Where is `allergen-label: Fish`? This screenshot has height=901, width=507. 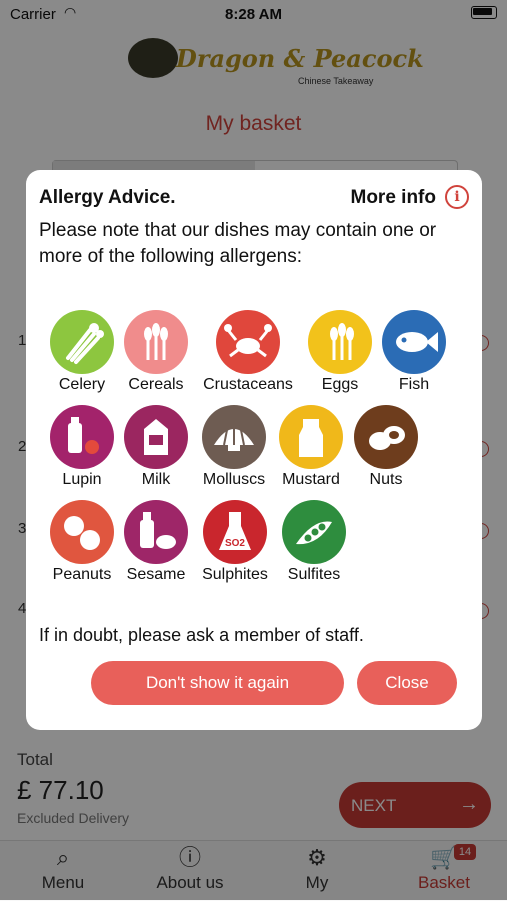
allergen-label: Fish is located at coordinates (414, 384).